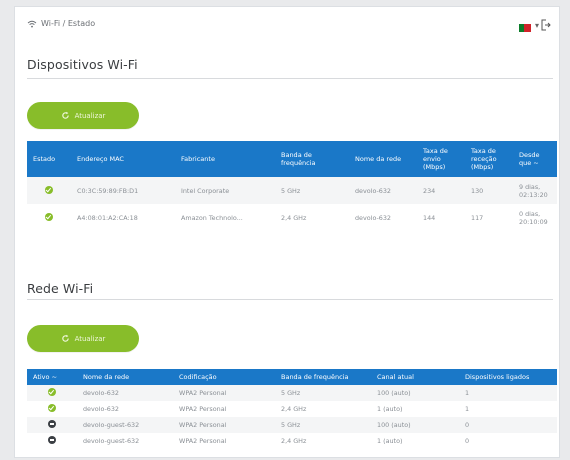 Image resolution: width=570 pixels, height=460 pixels. I want to click on cell-vendor: Intel Corporate, so click(225, 190).